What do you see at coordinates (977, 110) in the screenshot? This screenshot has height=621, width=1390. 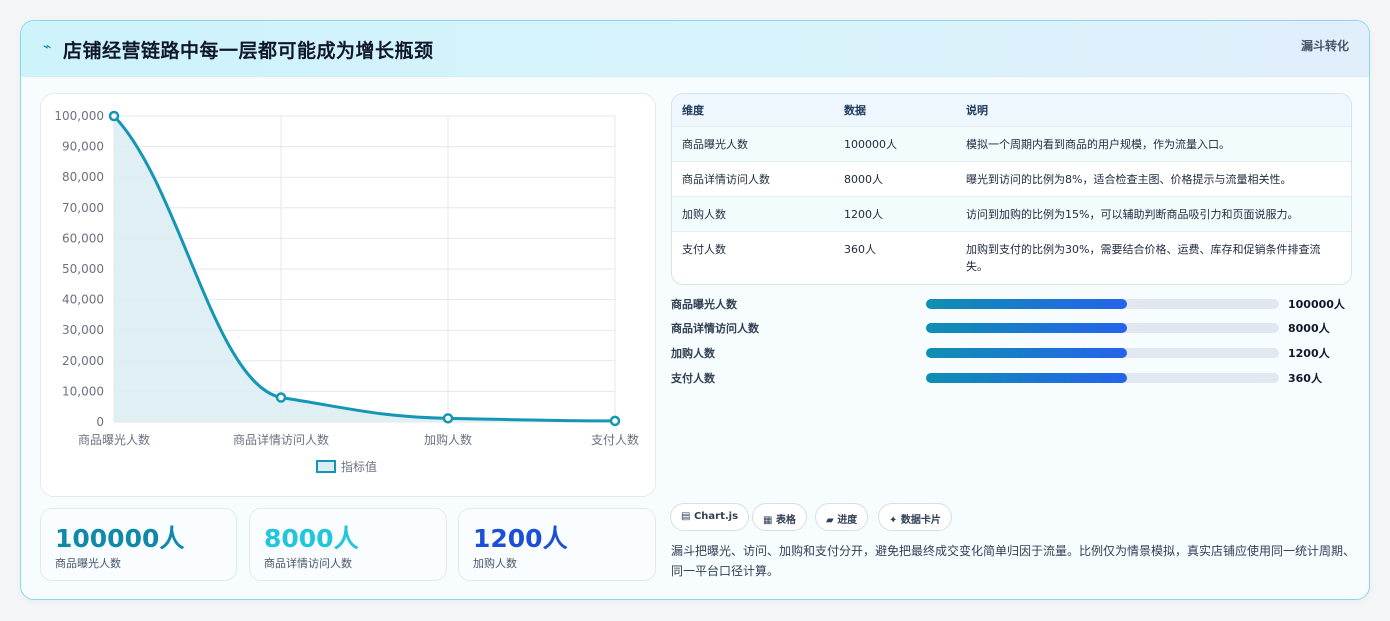 I see `table-header: 说明` at bounding box center [977, 110].